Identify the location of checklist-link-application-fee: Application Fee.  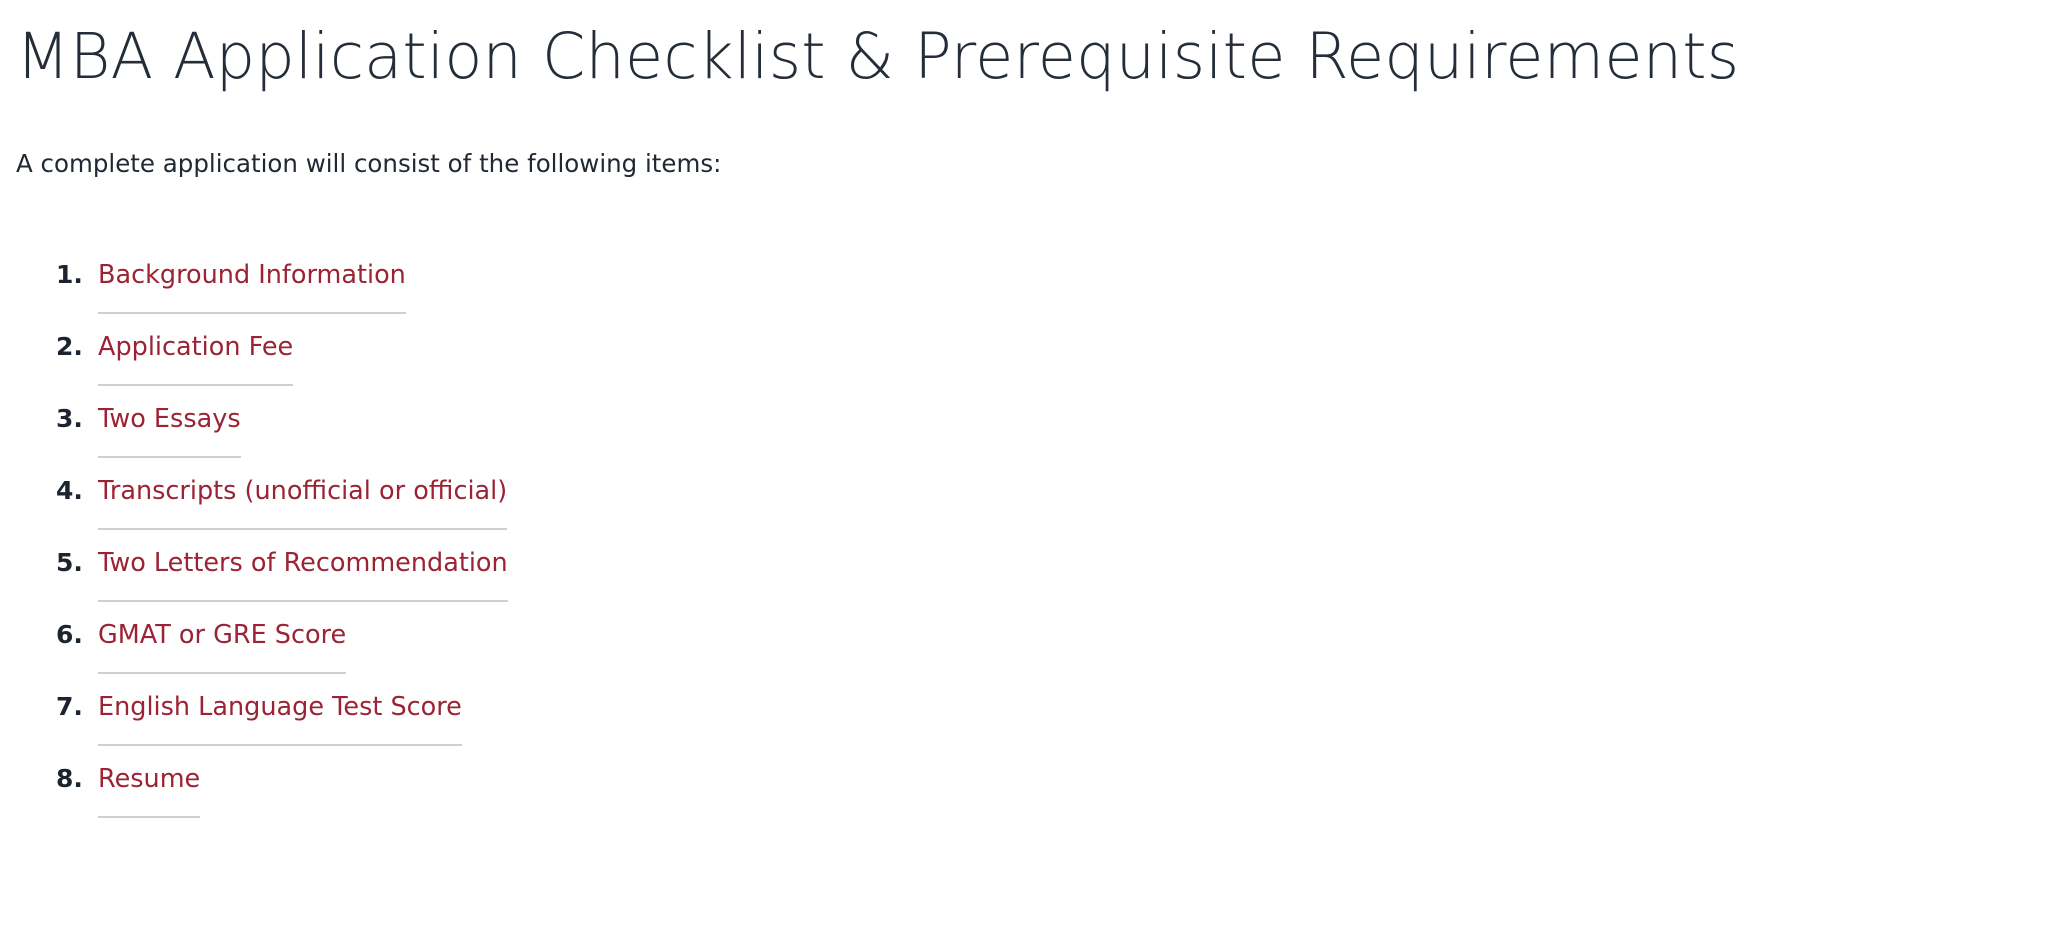
(196, 349).